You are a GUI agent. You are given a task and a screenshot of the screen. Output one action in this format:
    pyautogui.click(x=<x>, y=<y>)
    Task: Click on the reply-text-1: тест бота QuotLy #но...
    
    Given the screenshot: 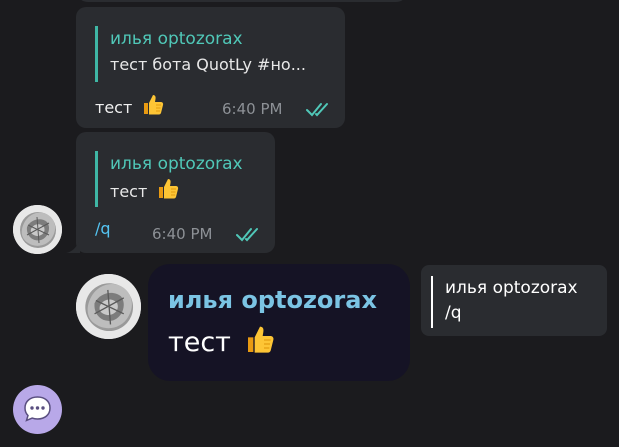 What is the action you would take?
    pyautogui.click(x=208, y=64)
    